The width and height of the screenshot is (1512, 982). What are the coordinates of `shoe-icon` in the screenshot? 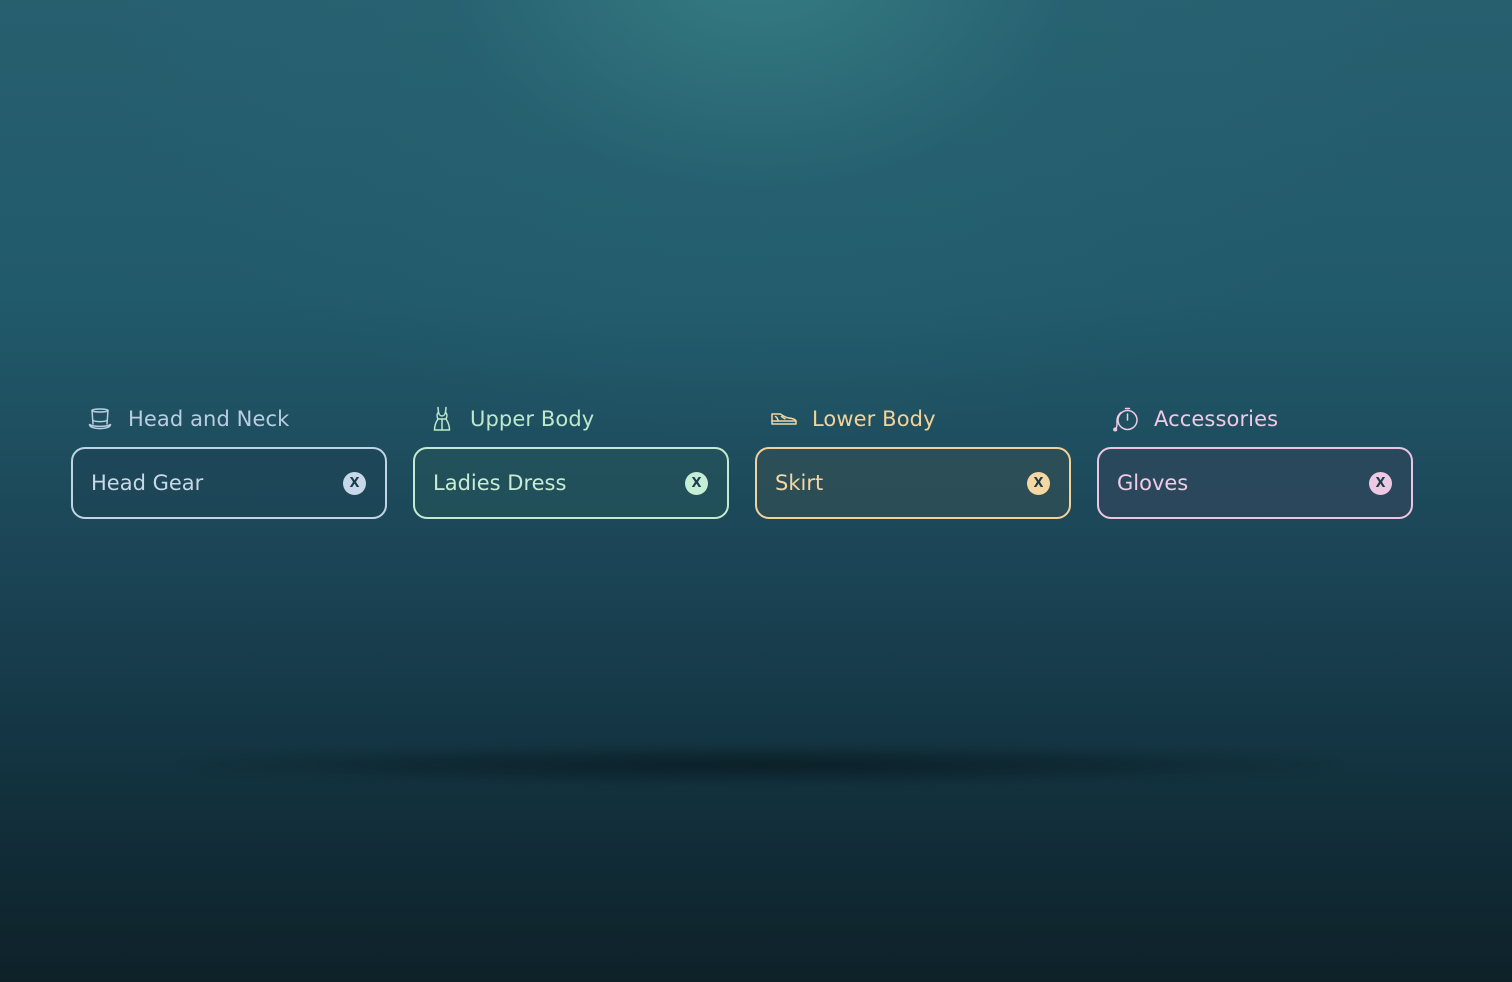 It's located at (784, 419).